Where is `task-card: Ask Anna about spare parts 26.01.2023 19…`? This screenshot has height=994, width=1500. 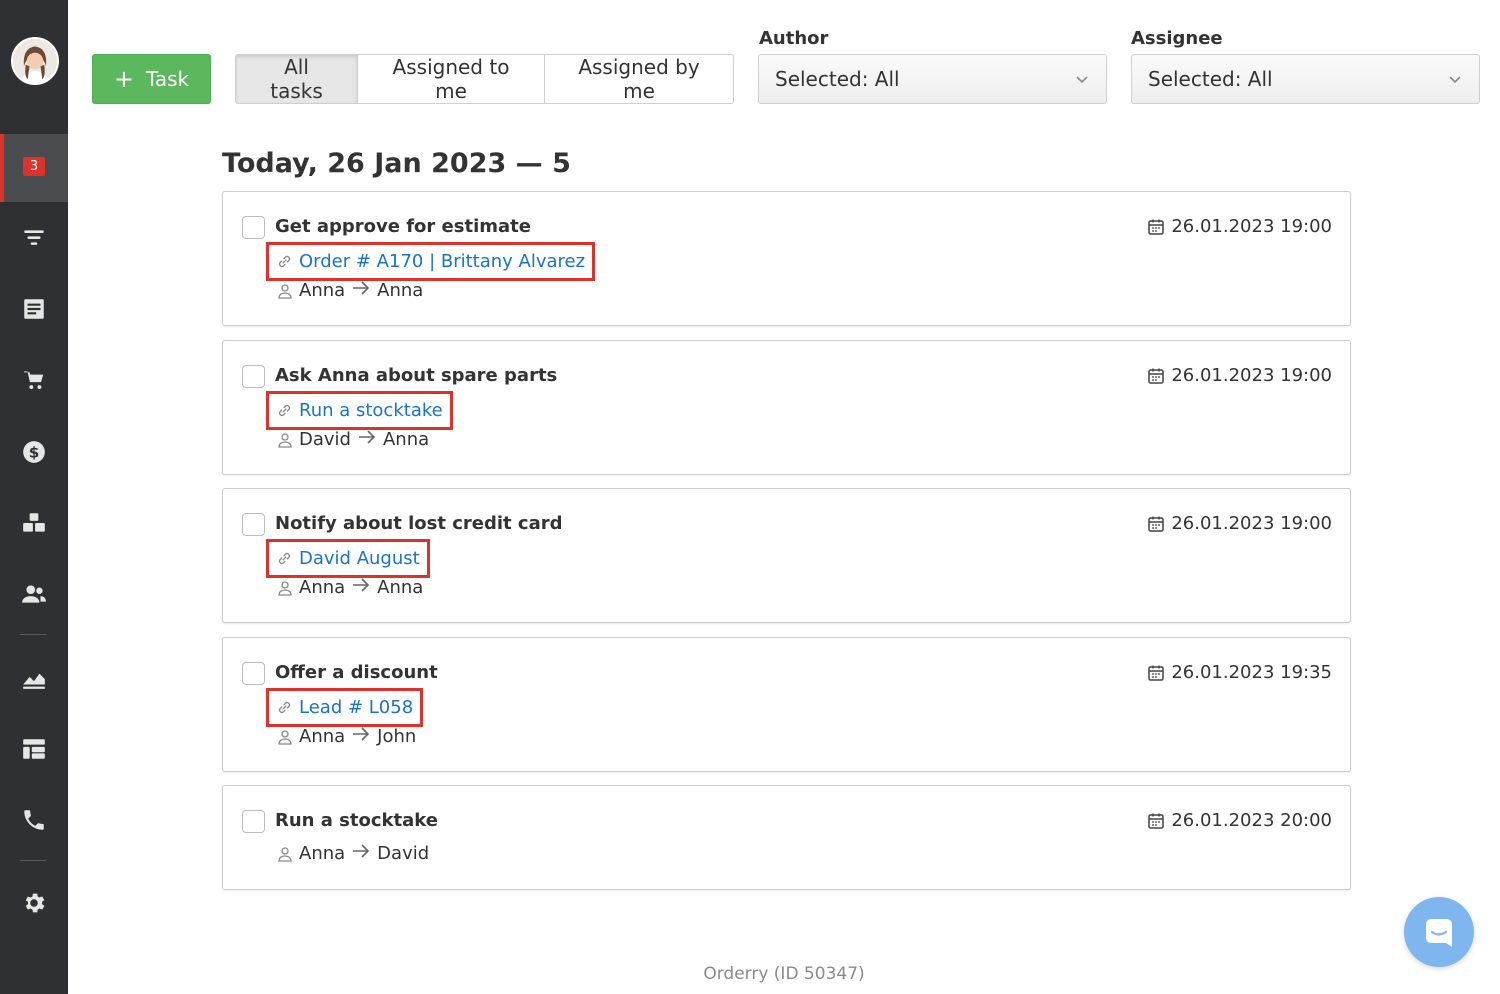
task-card: Ask Anna about spare parts 26.01.2023 19… is located at coordinates (786, 407).